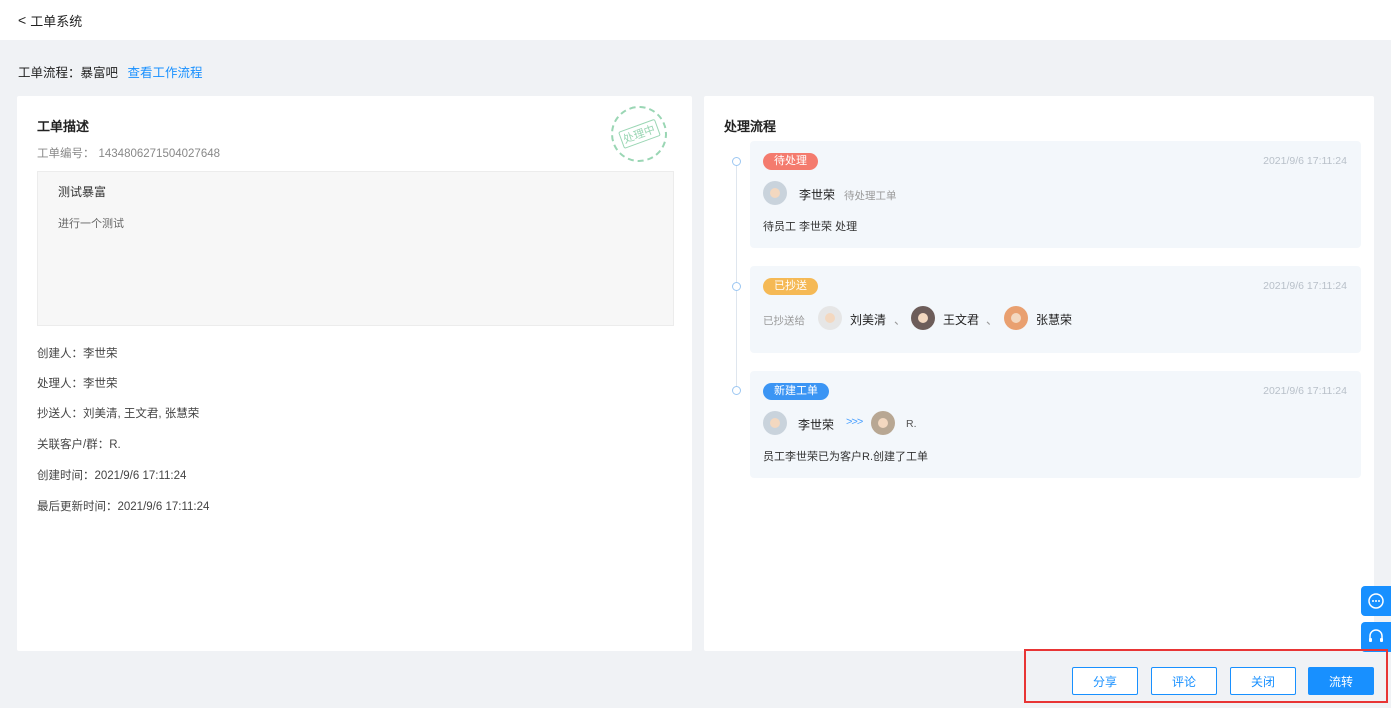 This screenshot has height=708, width=1391. What do you see at coordinates (77, 354) in the screenshot?
I see `creator-field: 创建人：李世荣` at bounding box center [77, 354].